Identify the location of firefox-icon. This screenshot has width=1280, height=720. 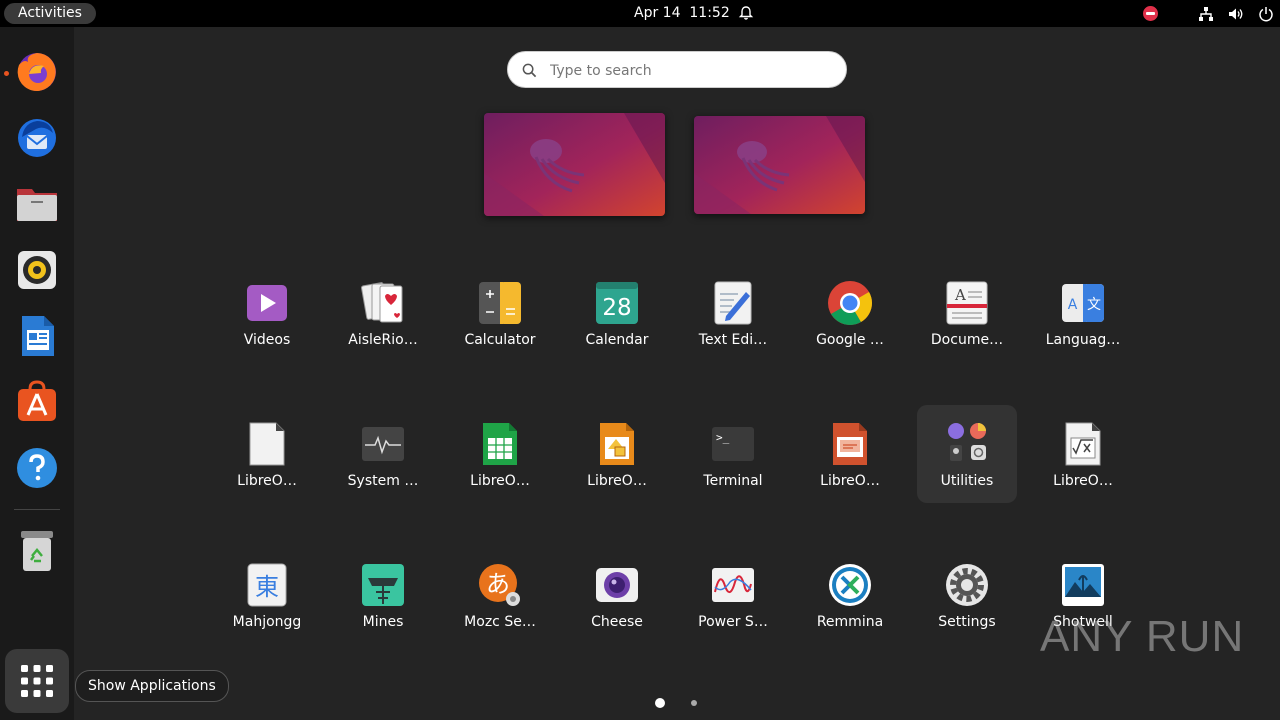
(36, 72).